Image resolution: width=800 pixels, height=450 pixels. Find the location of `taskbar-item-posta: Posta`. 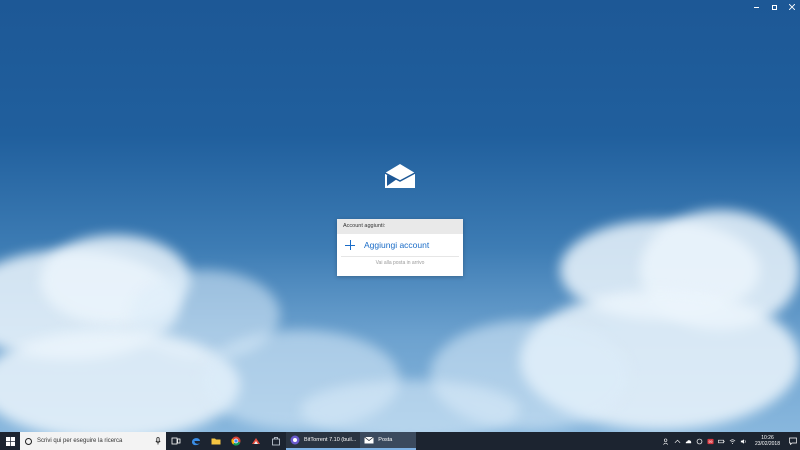

taskbar-item-posta: Posta is located at coordinates (388, 441).